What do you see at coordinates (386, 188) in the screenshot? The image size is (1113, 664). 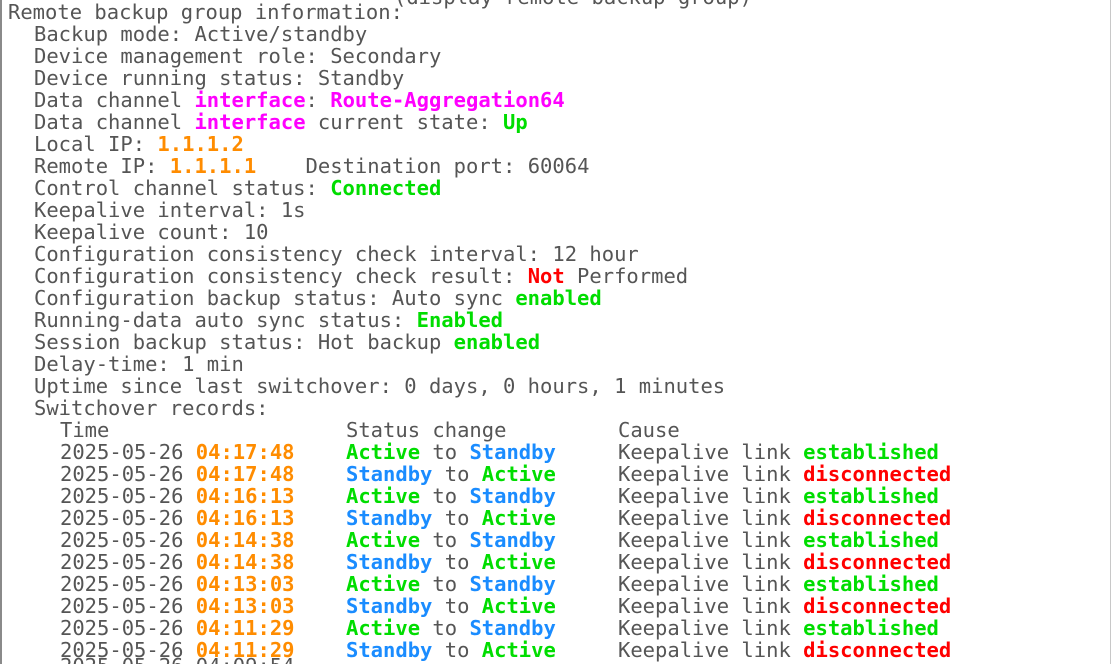 I see `control-channel-value: Connected` at bounding box center [386, 188].